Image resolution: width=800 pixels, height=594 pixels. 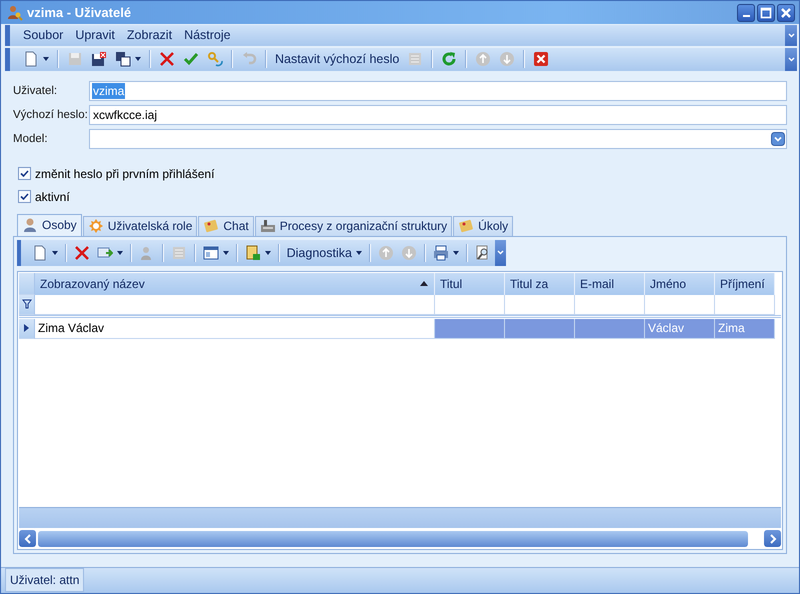 What do you see at coordinates (249, 59) in the screenshot?
I see `undo-icon` at bounding box center [249, 59].